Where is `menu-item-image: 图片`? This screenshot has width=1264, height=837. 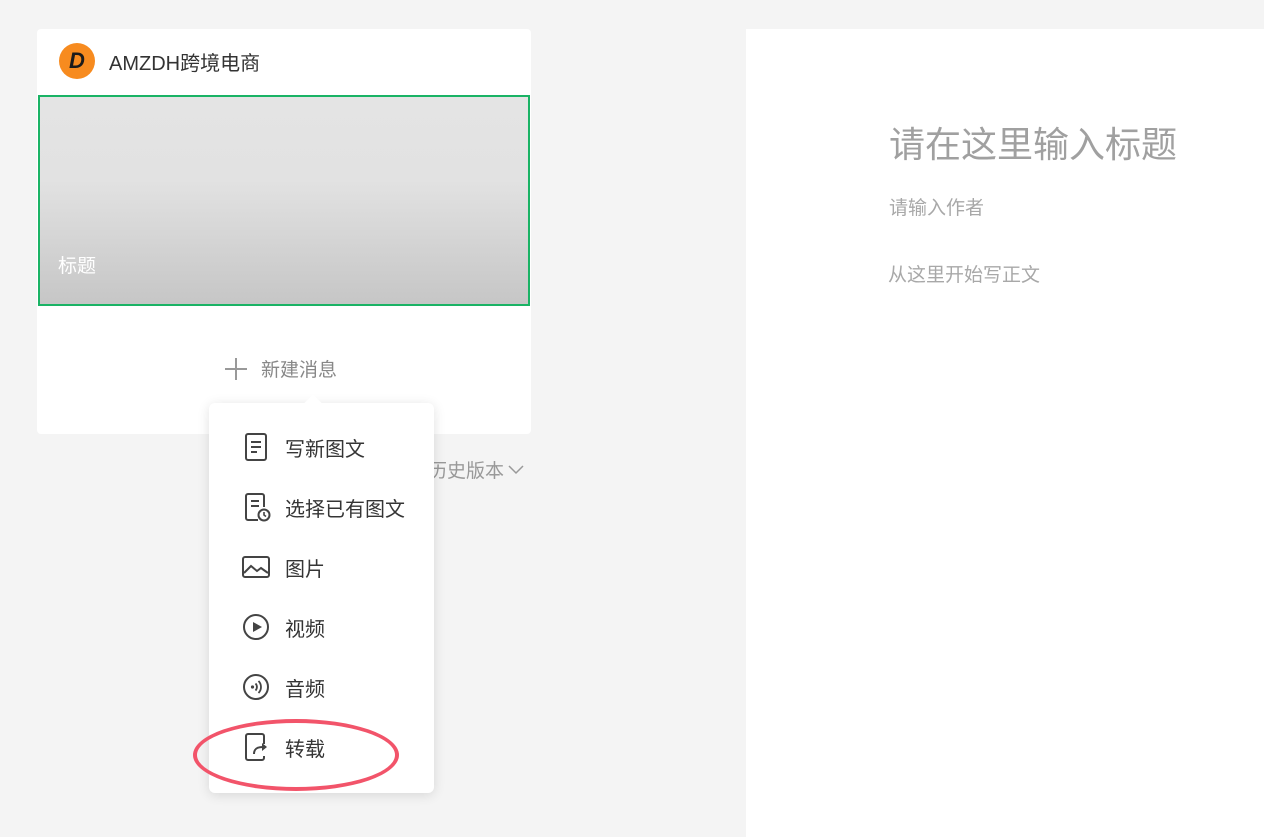 menu-item-image: 图片 is located at coordinates (283, 567).